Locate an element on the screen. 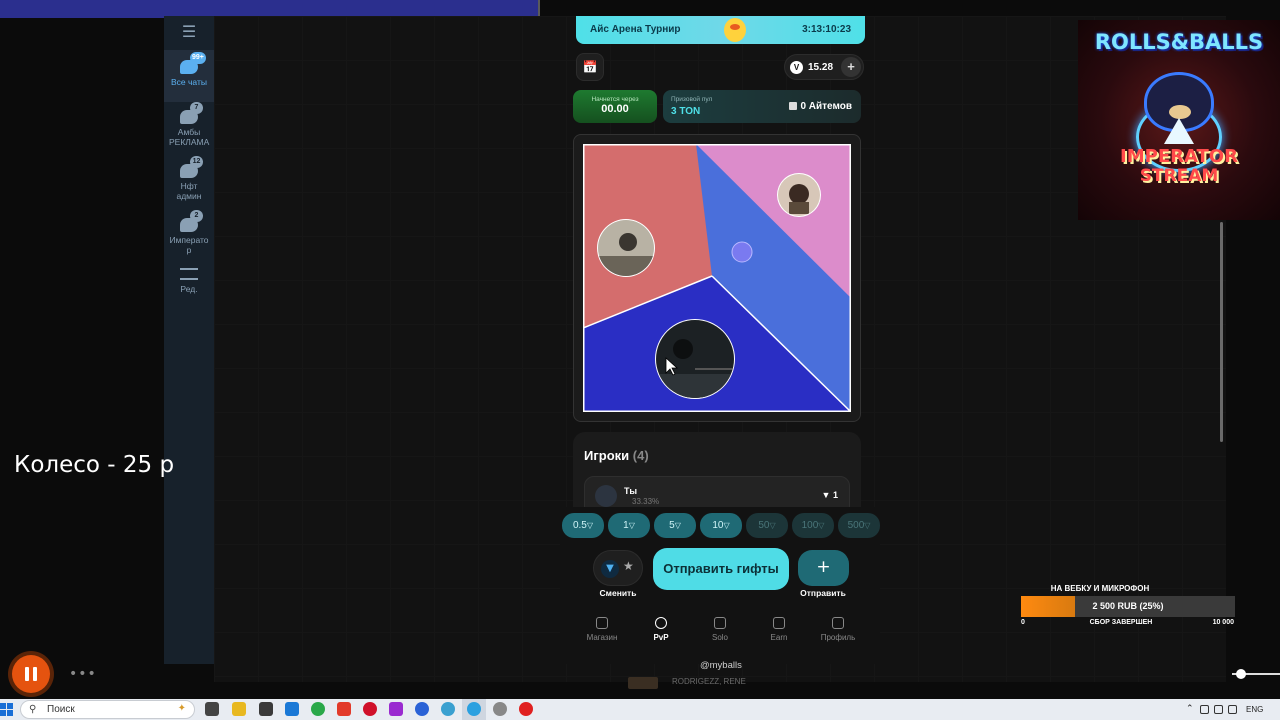 This screenshot has height=720, width=1280. store-icon is located at coordinates (266, 709).